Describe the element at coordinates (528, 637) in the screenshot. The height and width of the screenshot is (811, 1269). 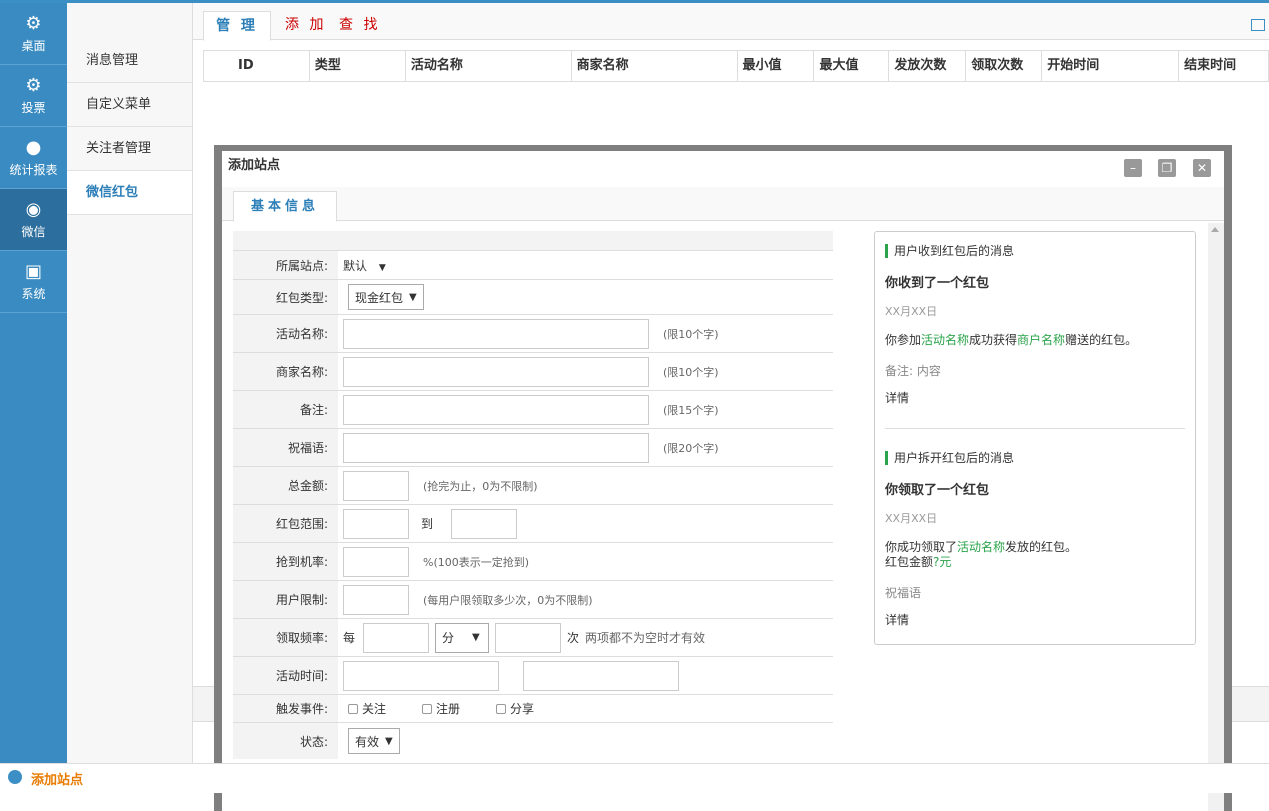
I see `frequency-times-input` at that location.